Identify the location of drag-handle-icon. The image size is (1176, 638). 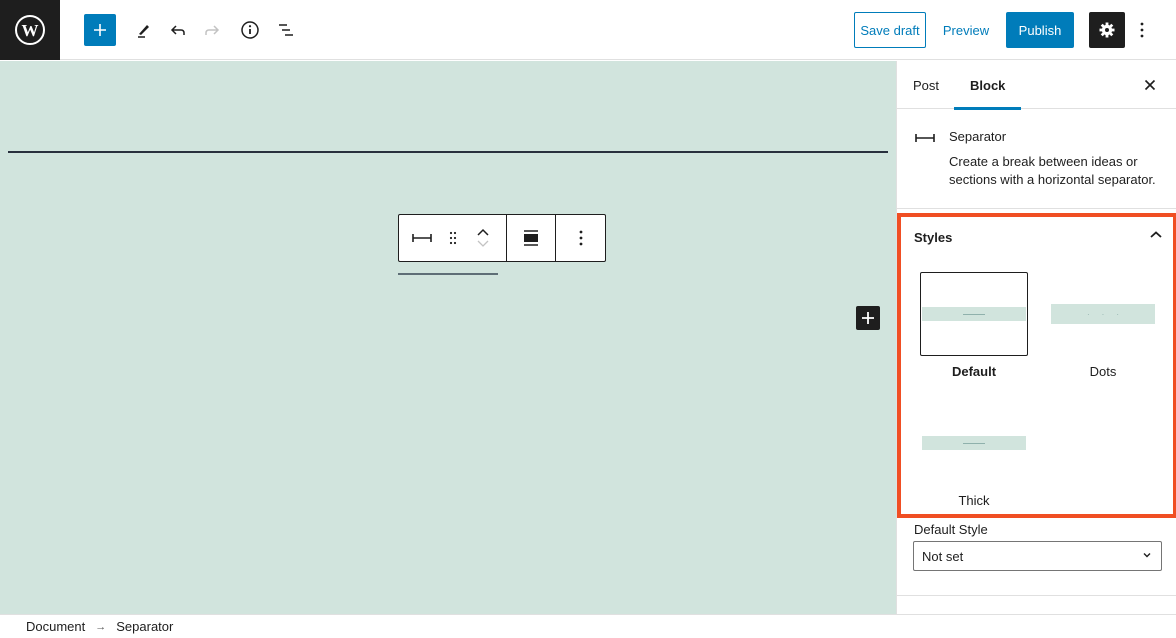
(452, 238).